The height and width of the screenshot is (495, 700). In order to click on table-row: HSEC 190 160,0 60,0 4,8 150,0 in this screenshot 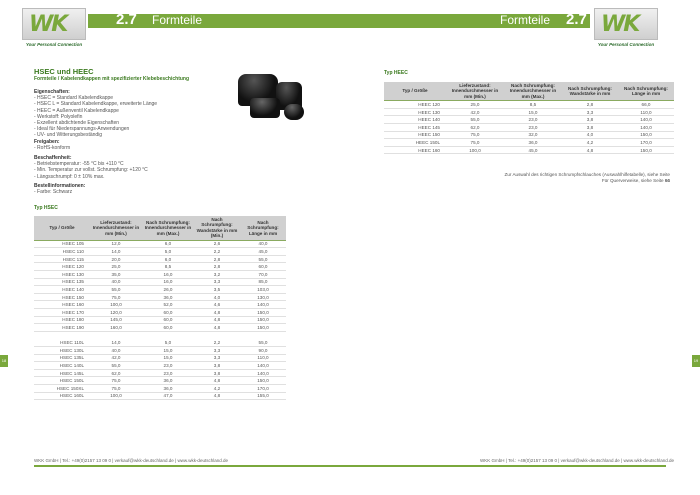, I will do `click(160, 327)`.